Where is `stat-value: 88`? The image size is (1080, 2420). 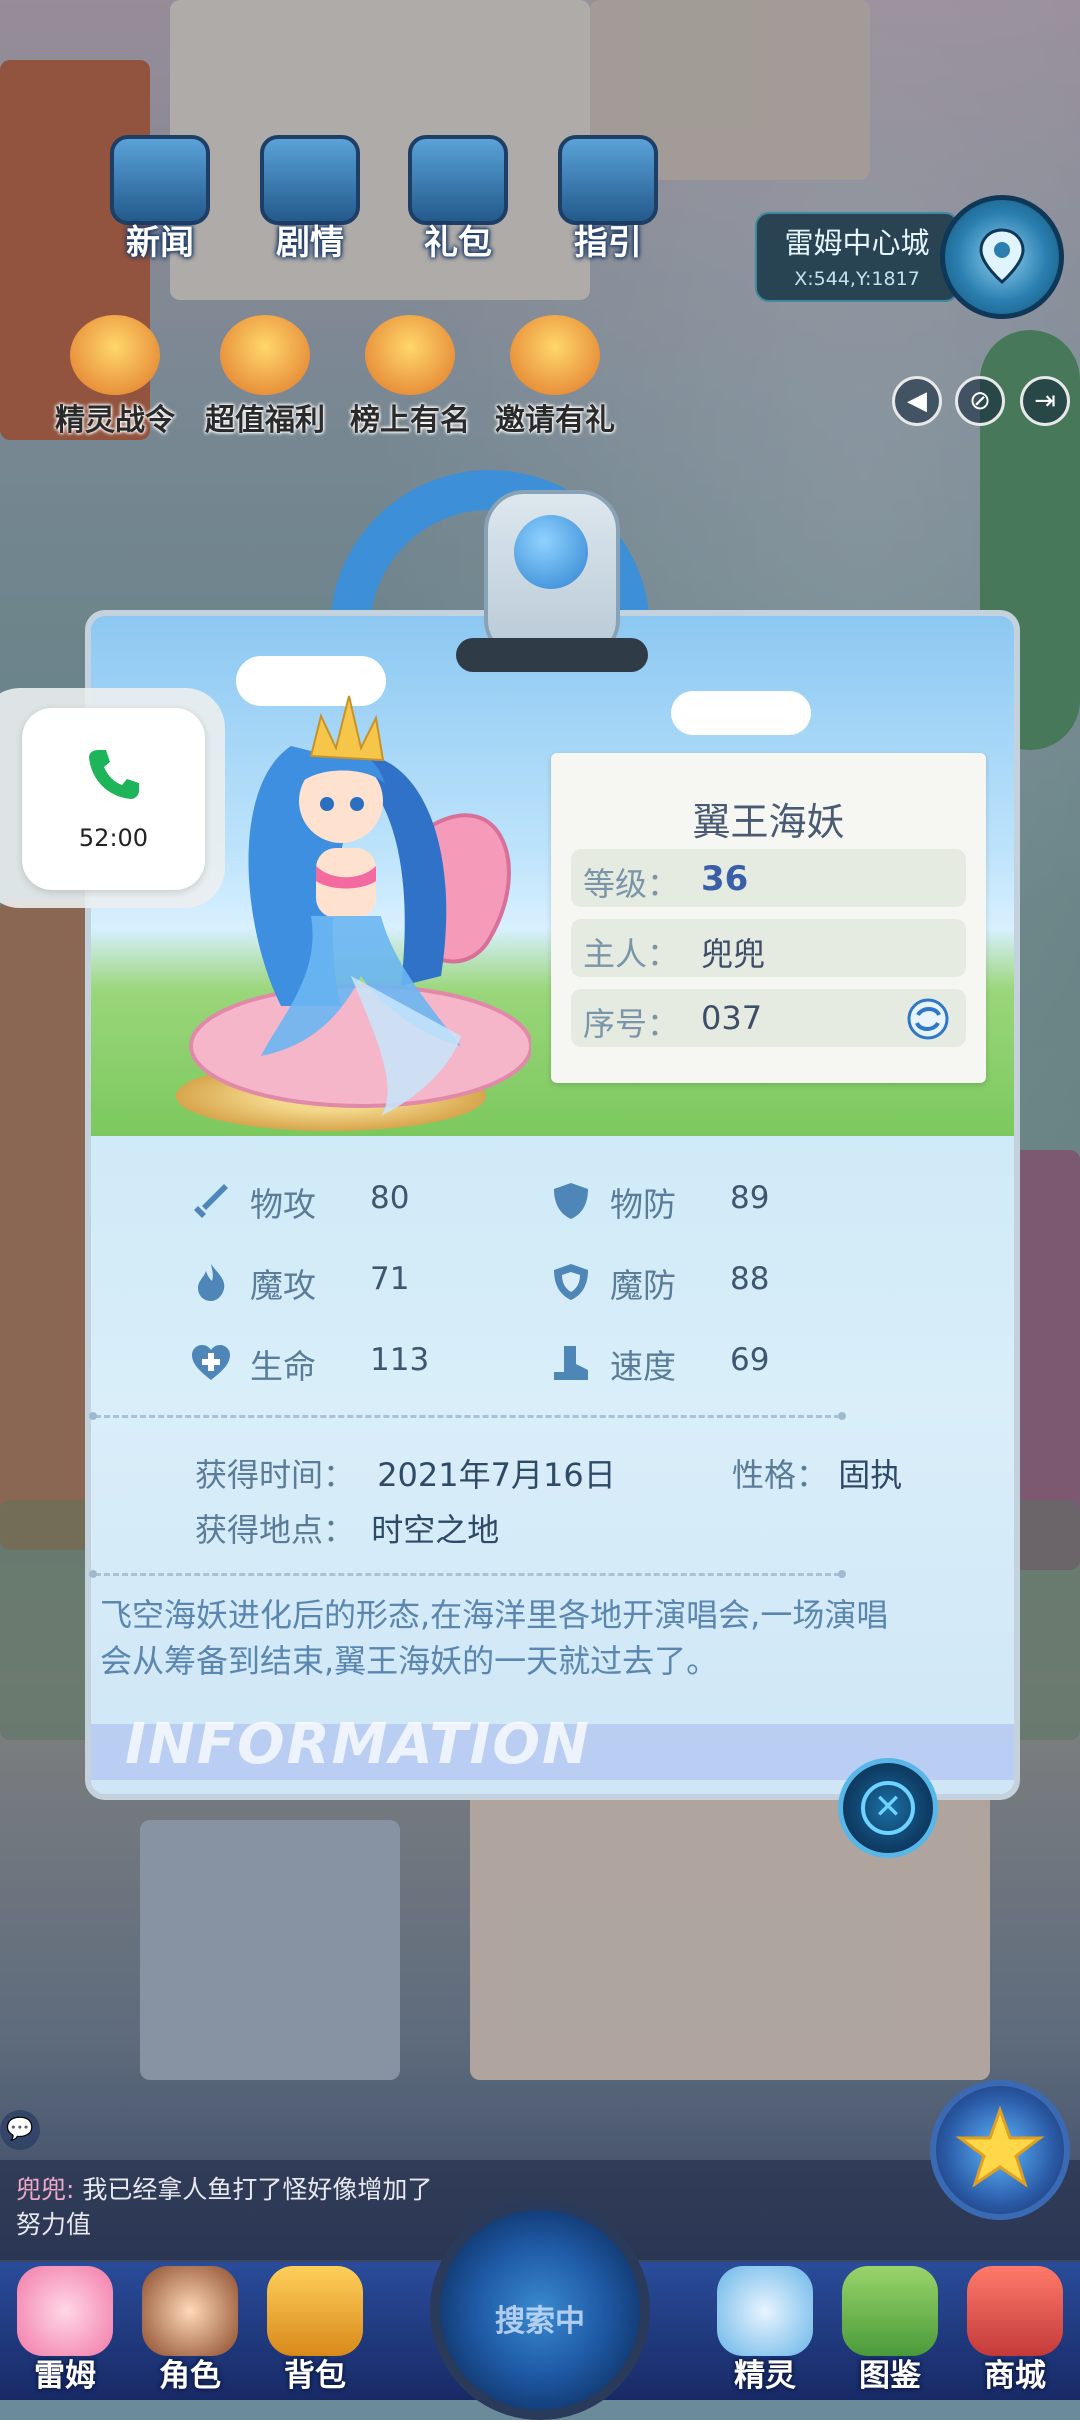
stat-value: 88 is located at coordinates (750, 1279).